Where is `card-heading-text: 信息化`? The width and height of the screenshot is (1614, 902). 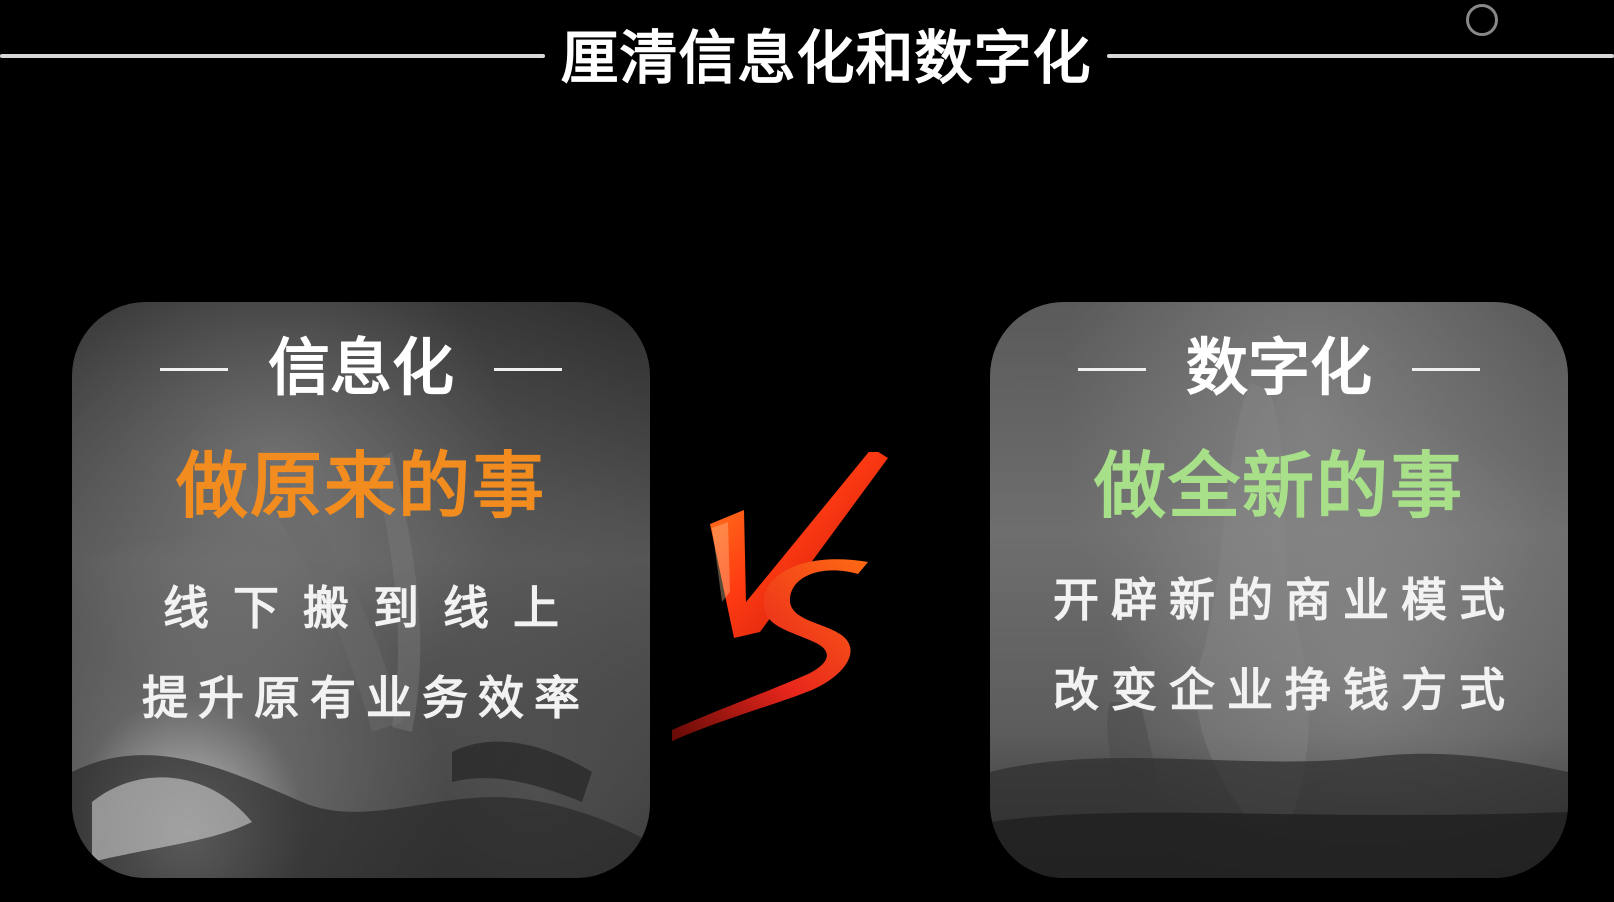 card-heading-text: 信息化 is located at coordinates (360, 367).